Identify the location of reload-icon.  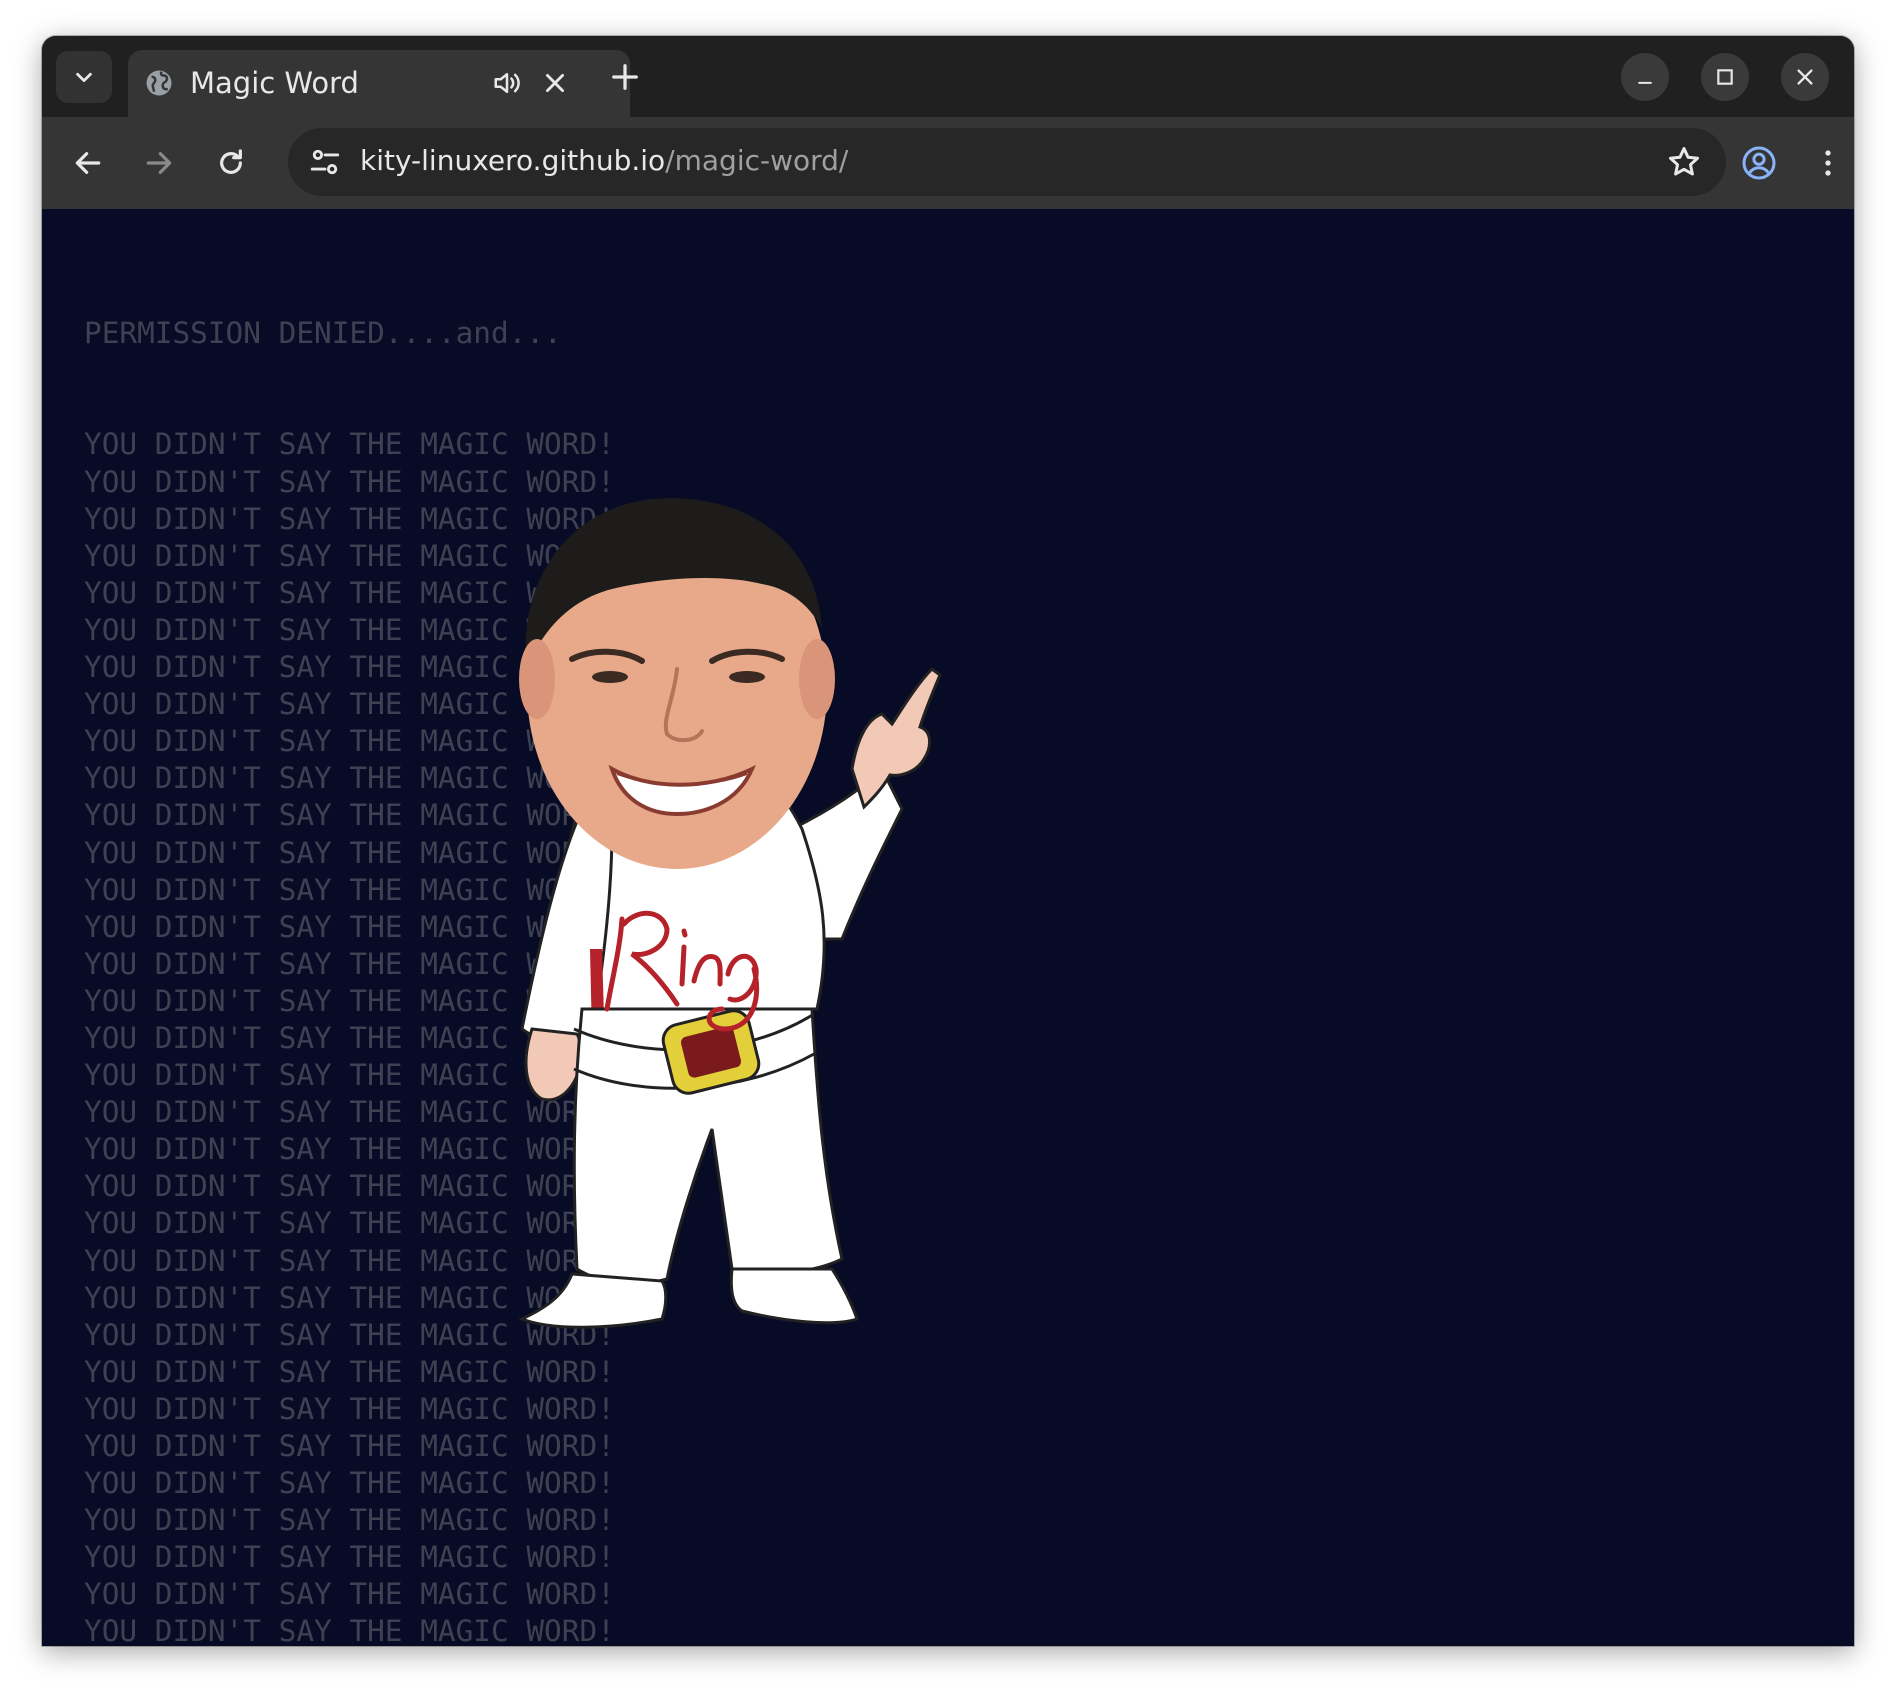
(231, 161).